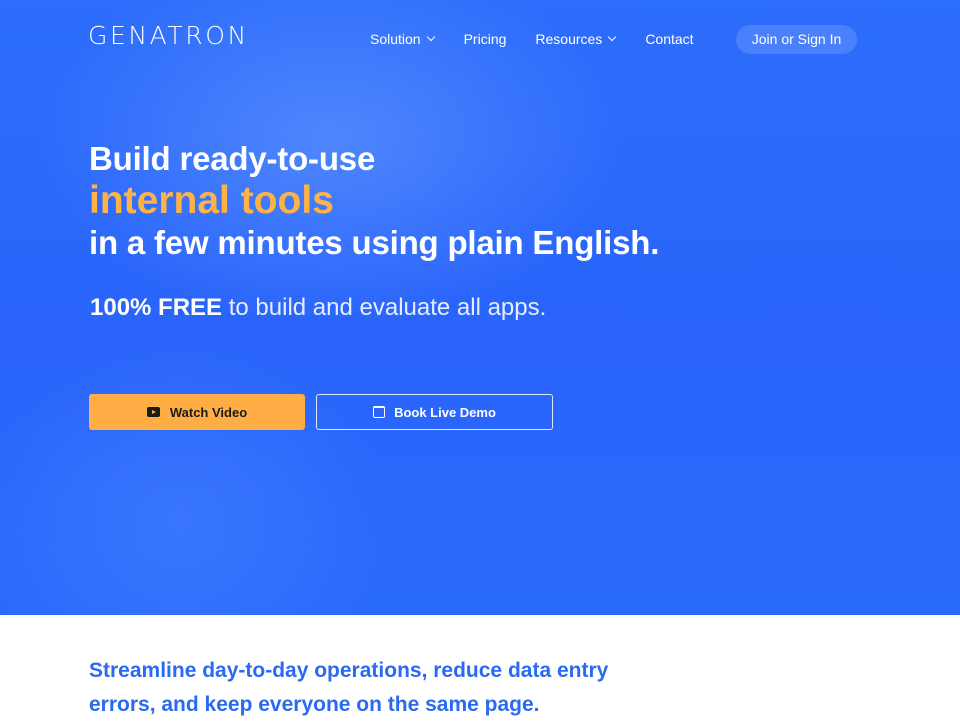 This screenshot has height=722, width=960. What do you see at coordinates (232, 158) in the screenshot?
I see `headline-line-1: Build ready-to-use` at bounding box center [232, 158].